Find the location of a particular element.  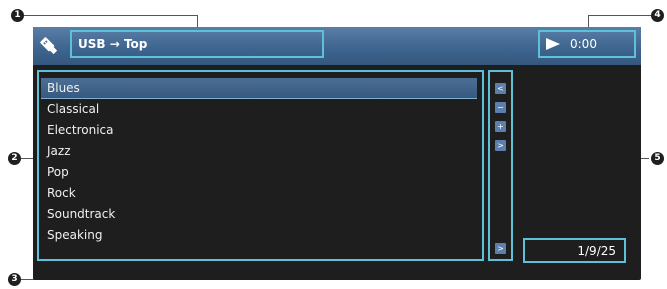

page-down-button: + is located at coordinates (500, 126).